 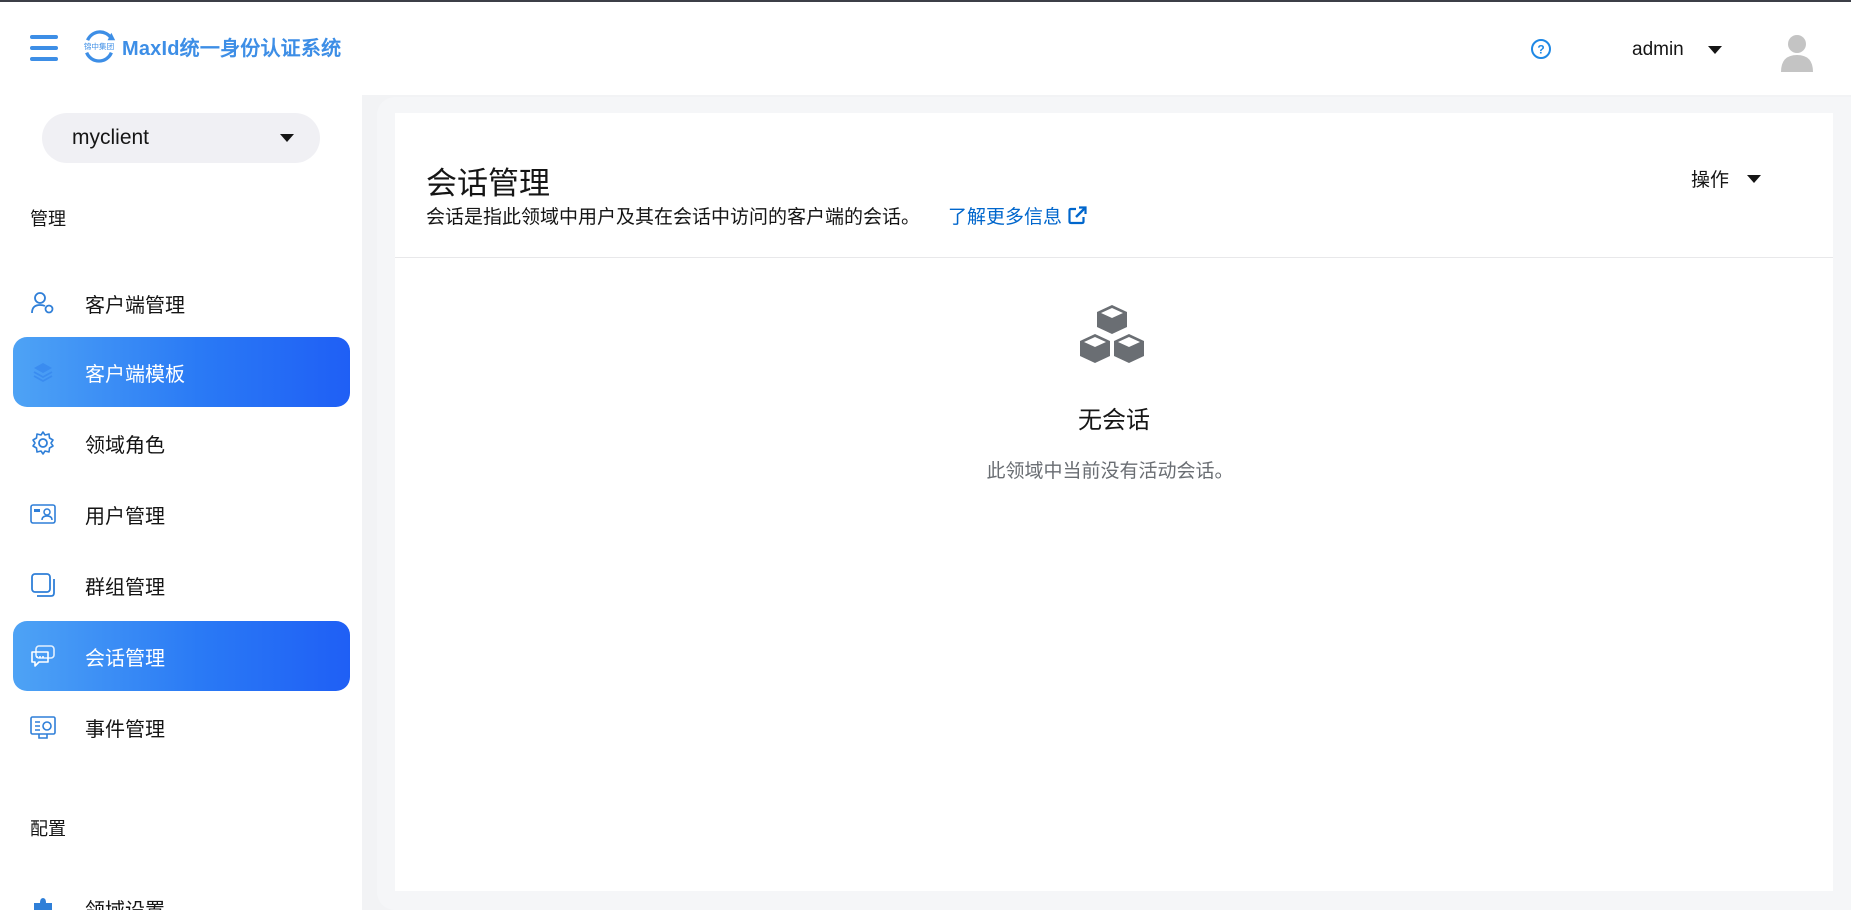 I want to click on sidebar-item-label: 客户端管理, so click(x=135, y=305).